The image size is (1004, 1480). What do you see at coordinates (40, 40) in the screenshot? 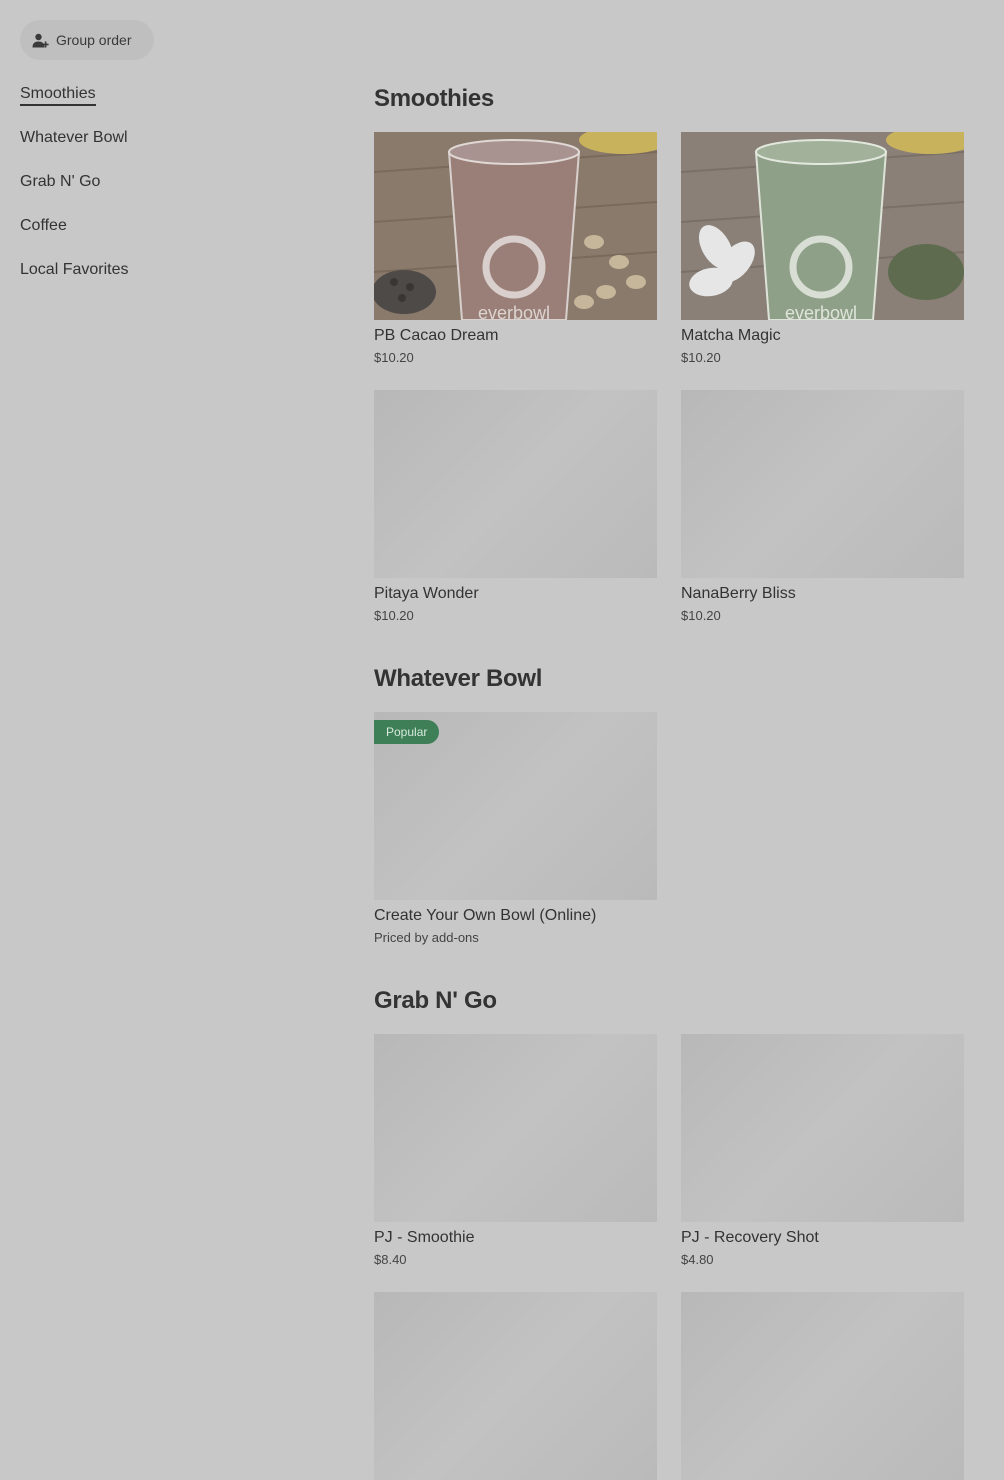
I see `add-person-icon` at bounding box center [40, 40].